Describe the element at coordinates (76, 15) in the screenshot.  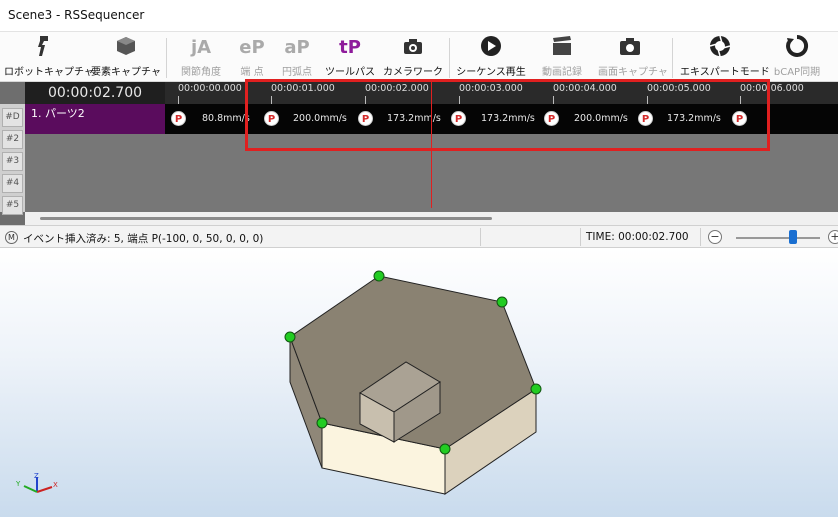
I see `window-title: Scene3 - RSSequencer` at that location.